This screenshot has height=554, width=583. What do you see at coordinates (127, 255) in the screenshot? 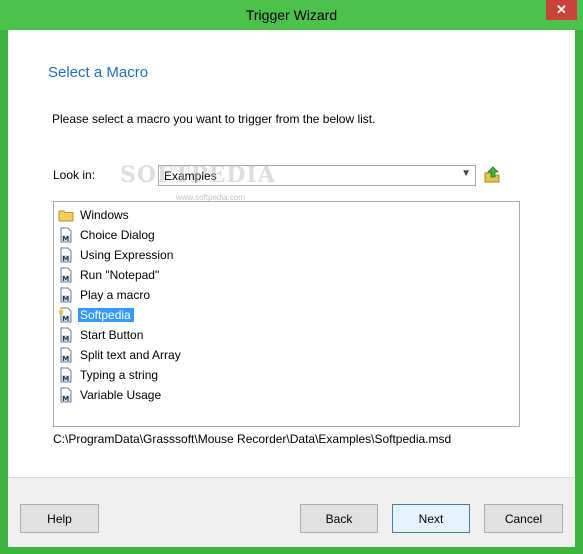
I see `list-item-label: Using Expression` at bounding box center [127, 255].